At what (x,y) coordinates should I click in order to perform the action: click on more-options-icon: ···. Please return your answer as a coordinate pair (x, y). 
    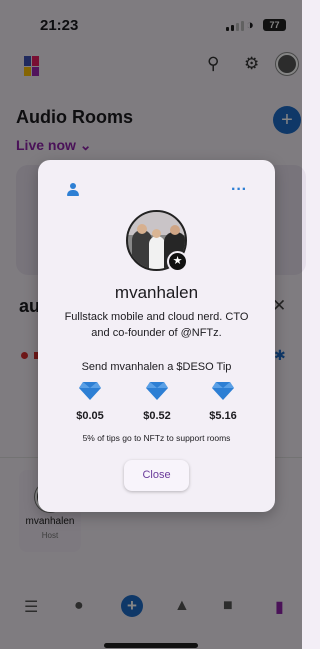
    Looking at the image, I should click on (239, 190).